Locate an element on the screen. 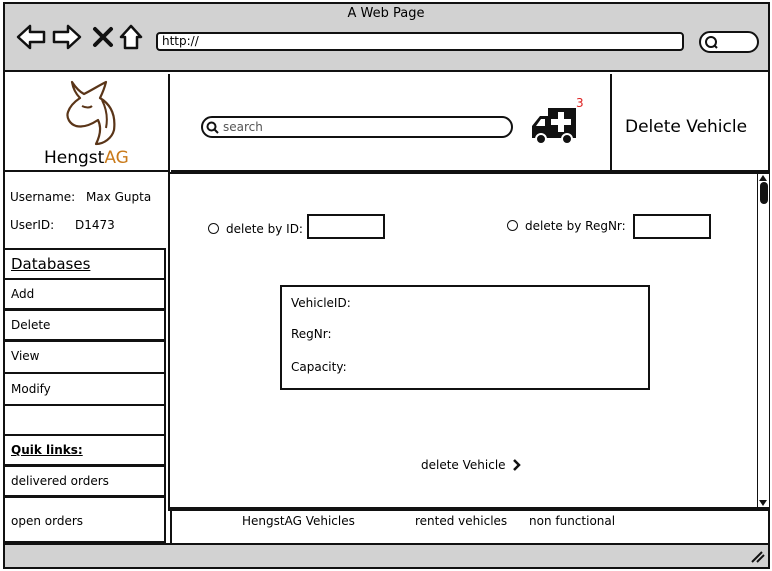 This screenshot has width=772, height=571. footer-divider is located at coordinates (468, 510).